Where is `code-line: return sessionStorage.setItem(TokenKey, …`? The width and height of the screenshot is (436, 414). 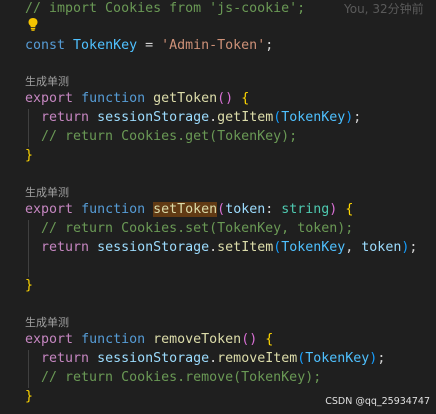 code-line: return sessionStorage.setItem(TokenKey, … is located at coordinates (221, 248).